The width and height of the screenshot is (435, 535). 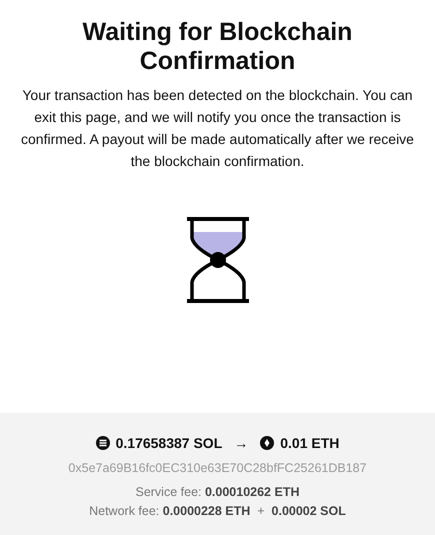 What do you see at coordinates (217, 260) in the screenshot?
I see `hourglass-icon` at bounding box center [217, 260].